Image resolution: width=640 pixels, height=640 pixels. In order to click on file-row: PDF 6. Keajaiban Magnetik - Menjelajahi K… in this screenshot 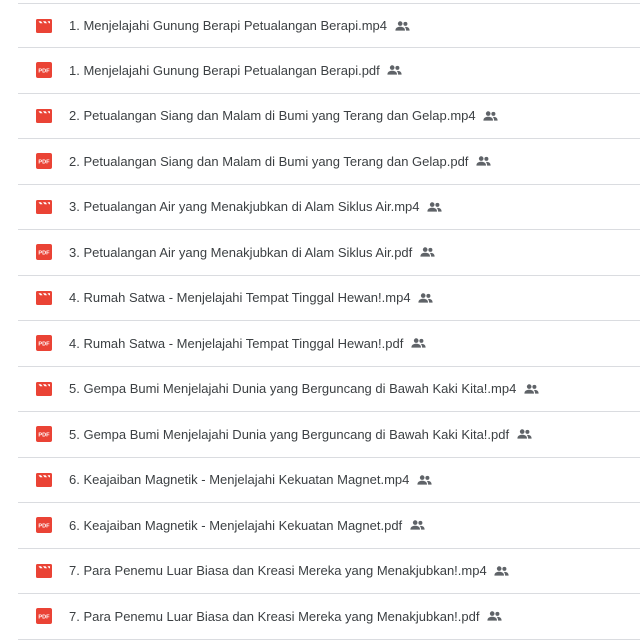, I will do `click(329, 526)`.